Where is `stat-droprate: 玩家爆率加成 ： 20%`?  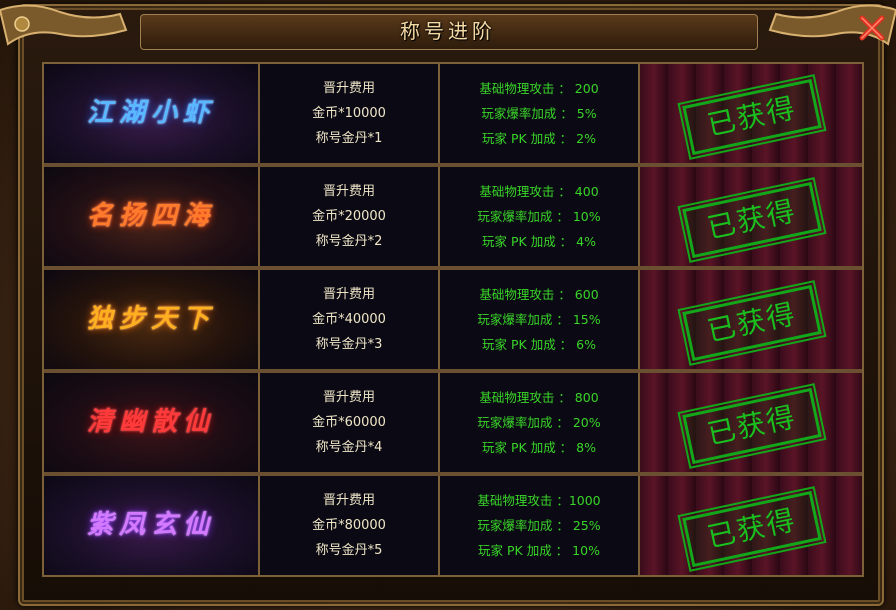 stat-droprate: 玩家爆率加成 ： 20% is located at coordinates (539, 422).